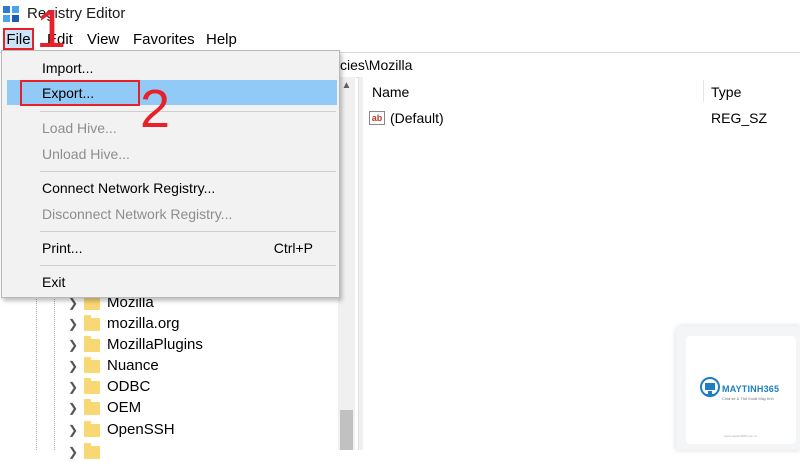 The image size is (800, 462). I want to click on tree-item: ❯ Nuance, so click(112, 365).